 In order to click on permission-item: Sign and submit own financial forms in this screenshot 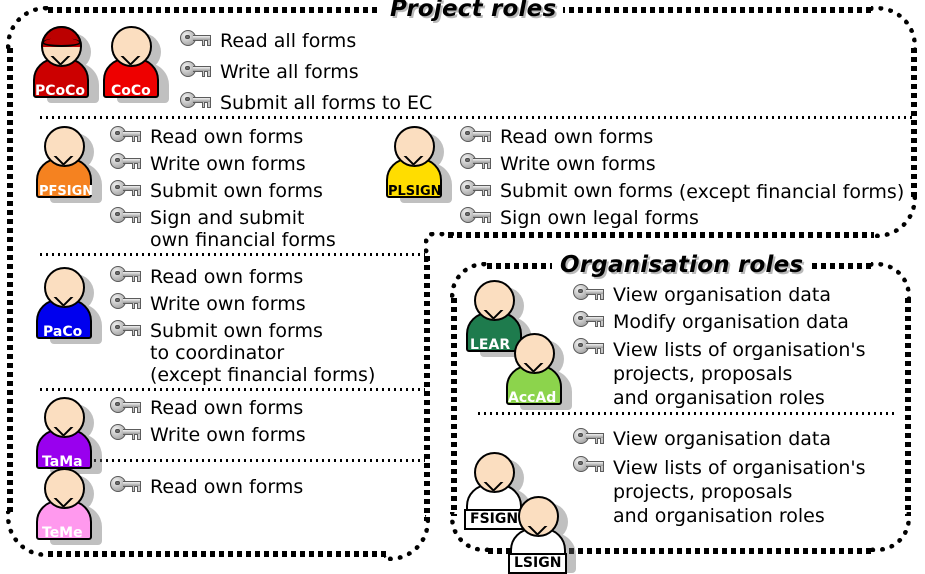, I will do `click(223, 232)`.